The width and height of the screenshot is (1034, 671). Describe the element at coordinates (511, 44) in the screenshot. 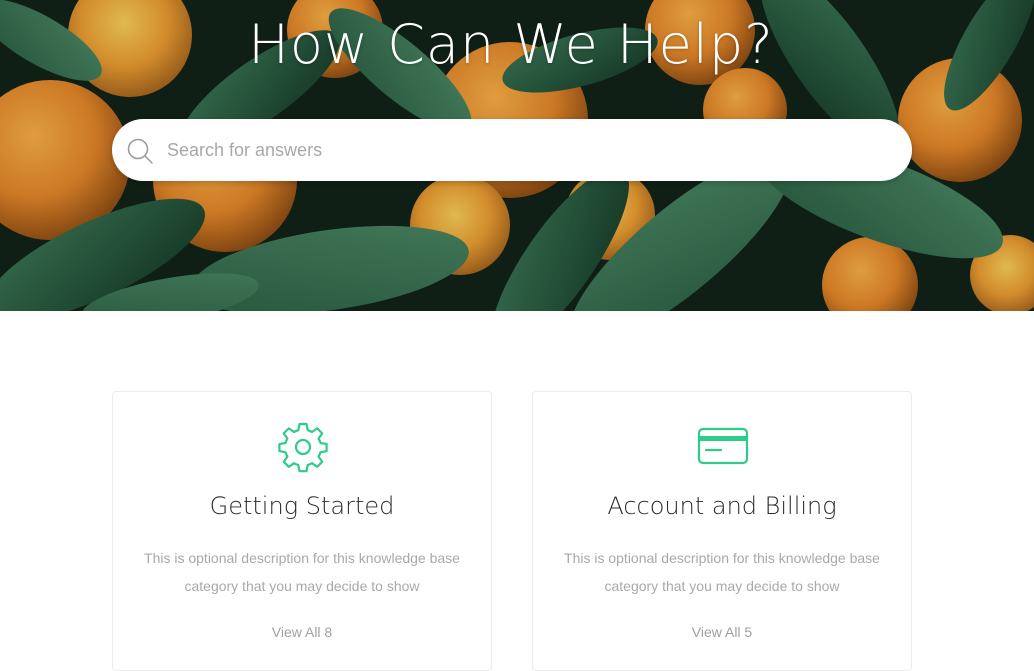

I see `page-title: How Can We Help?` at that location.